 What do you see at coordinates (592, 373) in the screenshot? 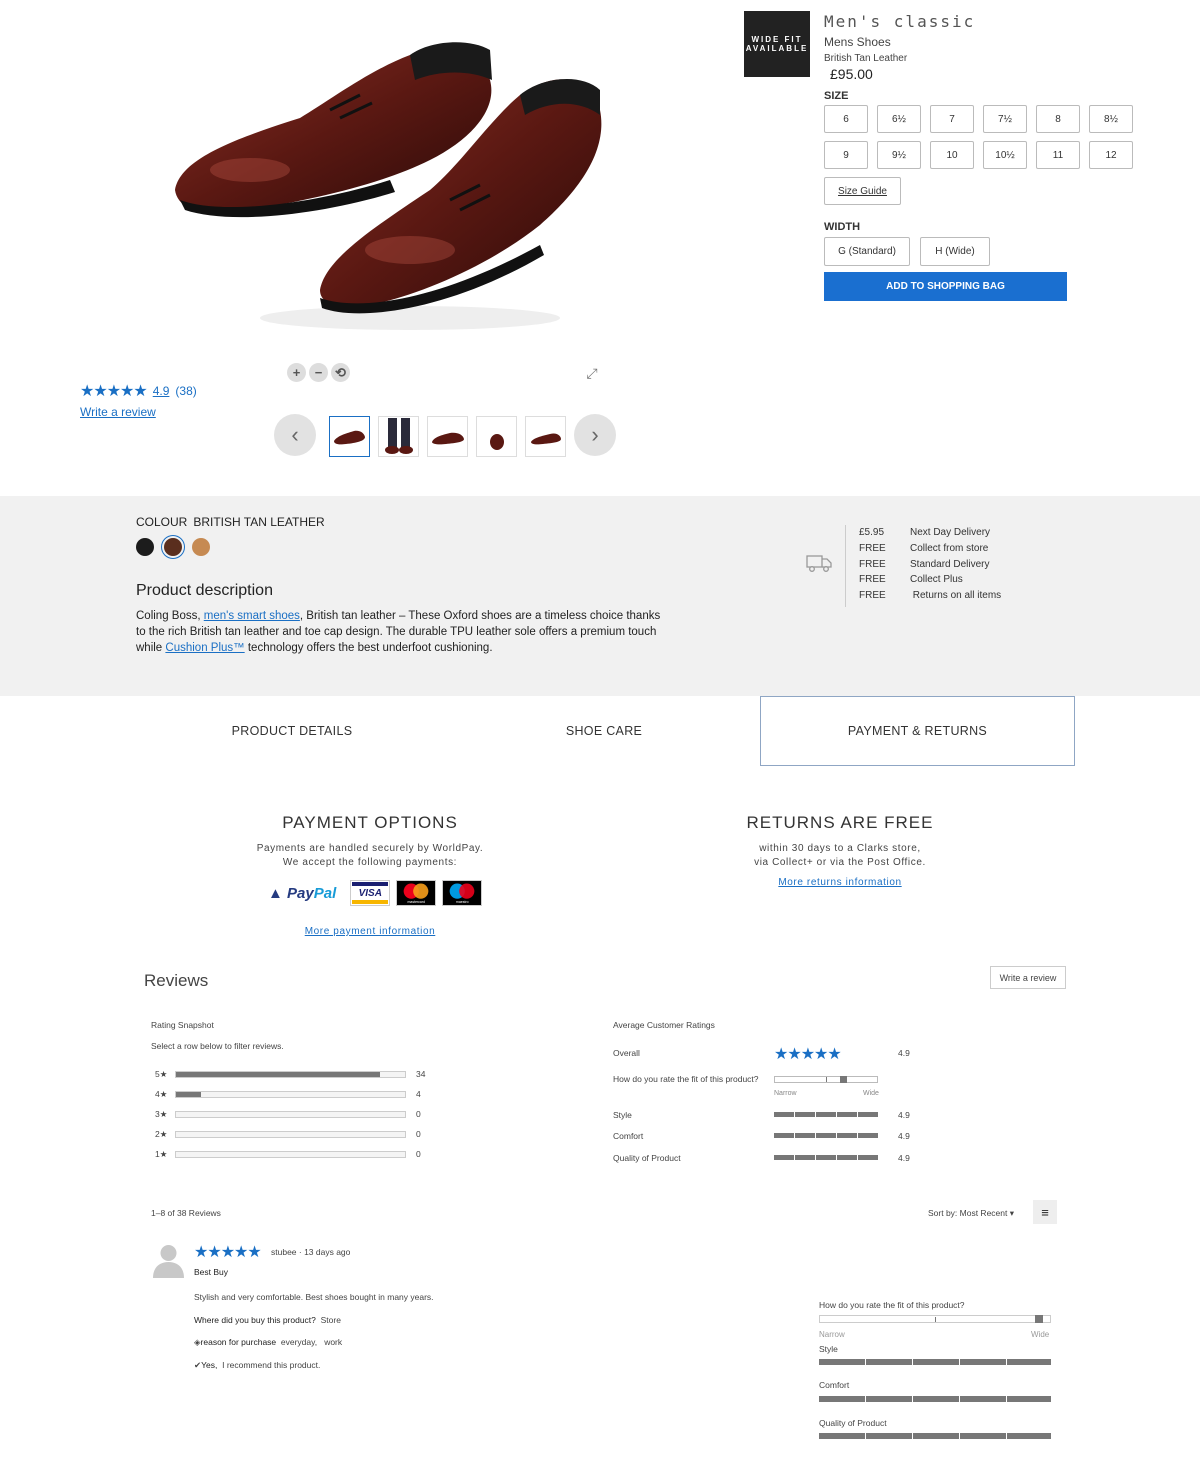
I see `expand-icon: ⤢` at bounding box center [592, 373].